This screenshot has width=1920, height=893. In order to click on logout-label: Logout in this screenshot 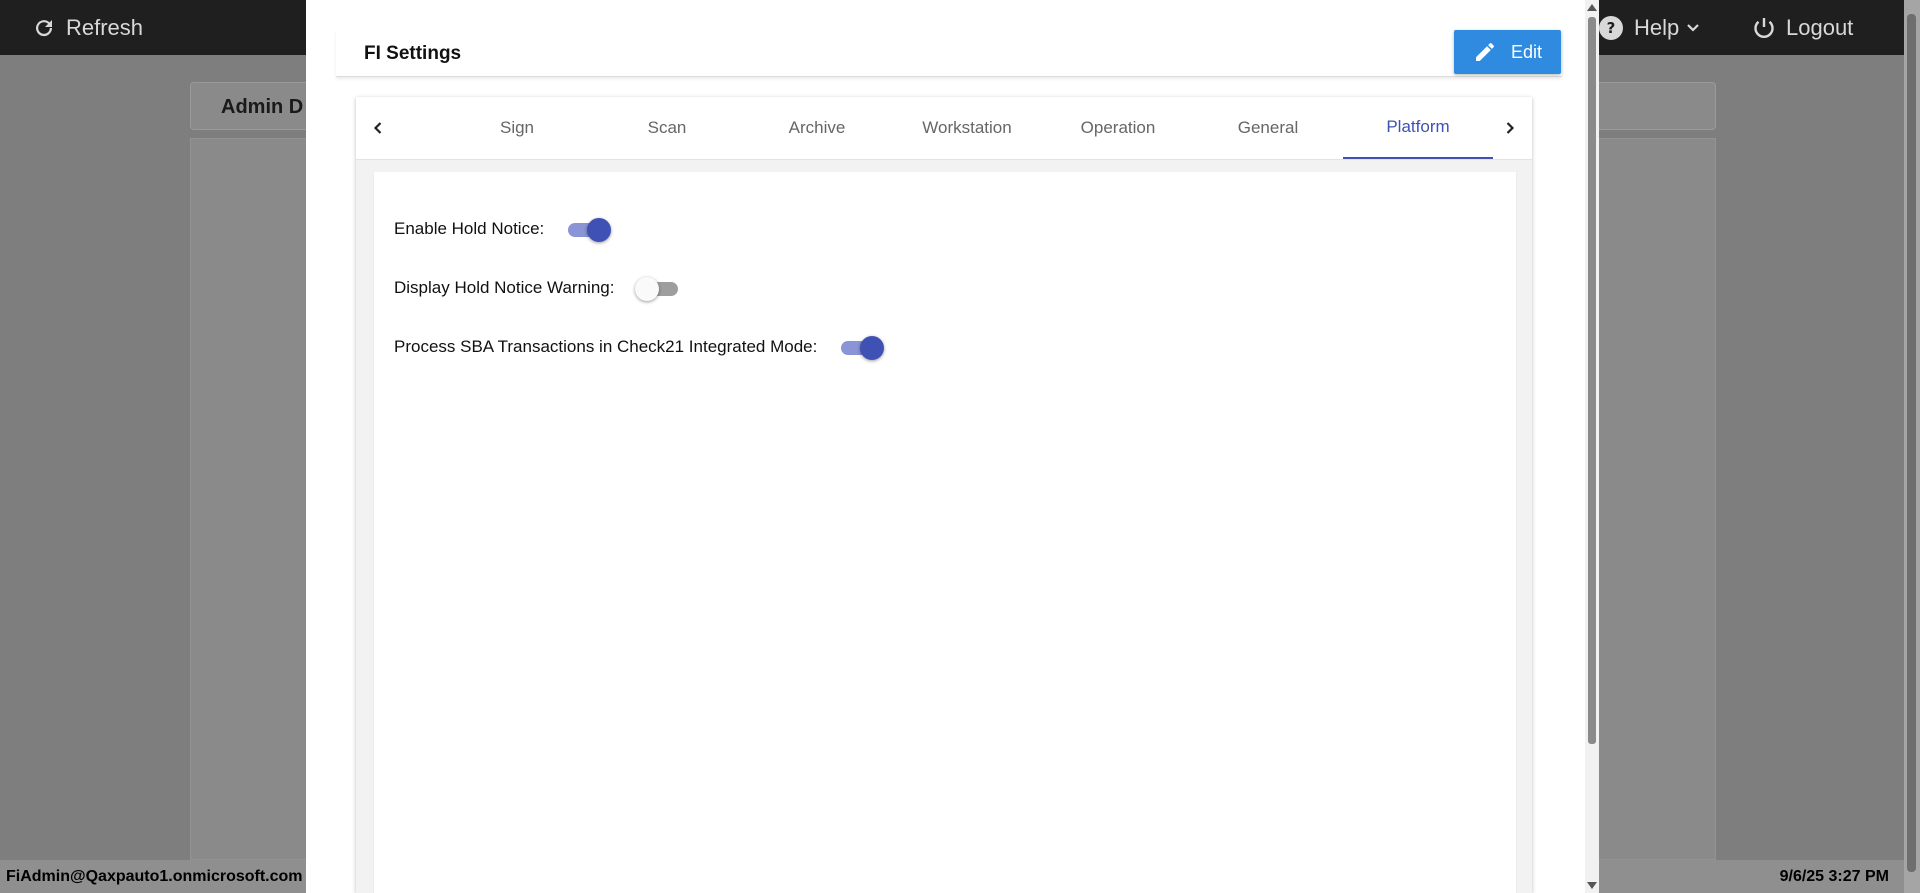, I will do `click(1820, 27)`.